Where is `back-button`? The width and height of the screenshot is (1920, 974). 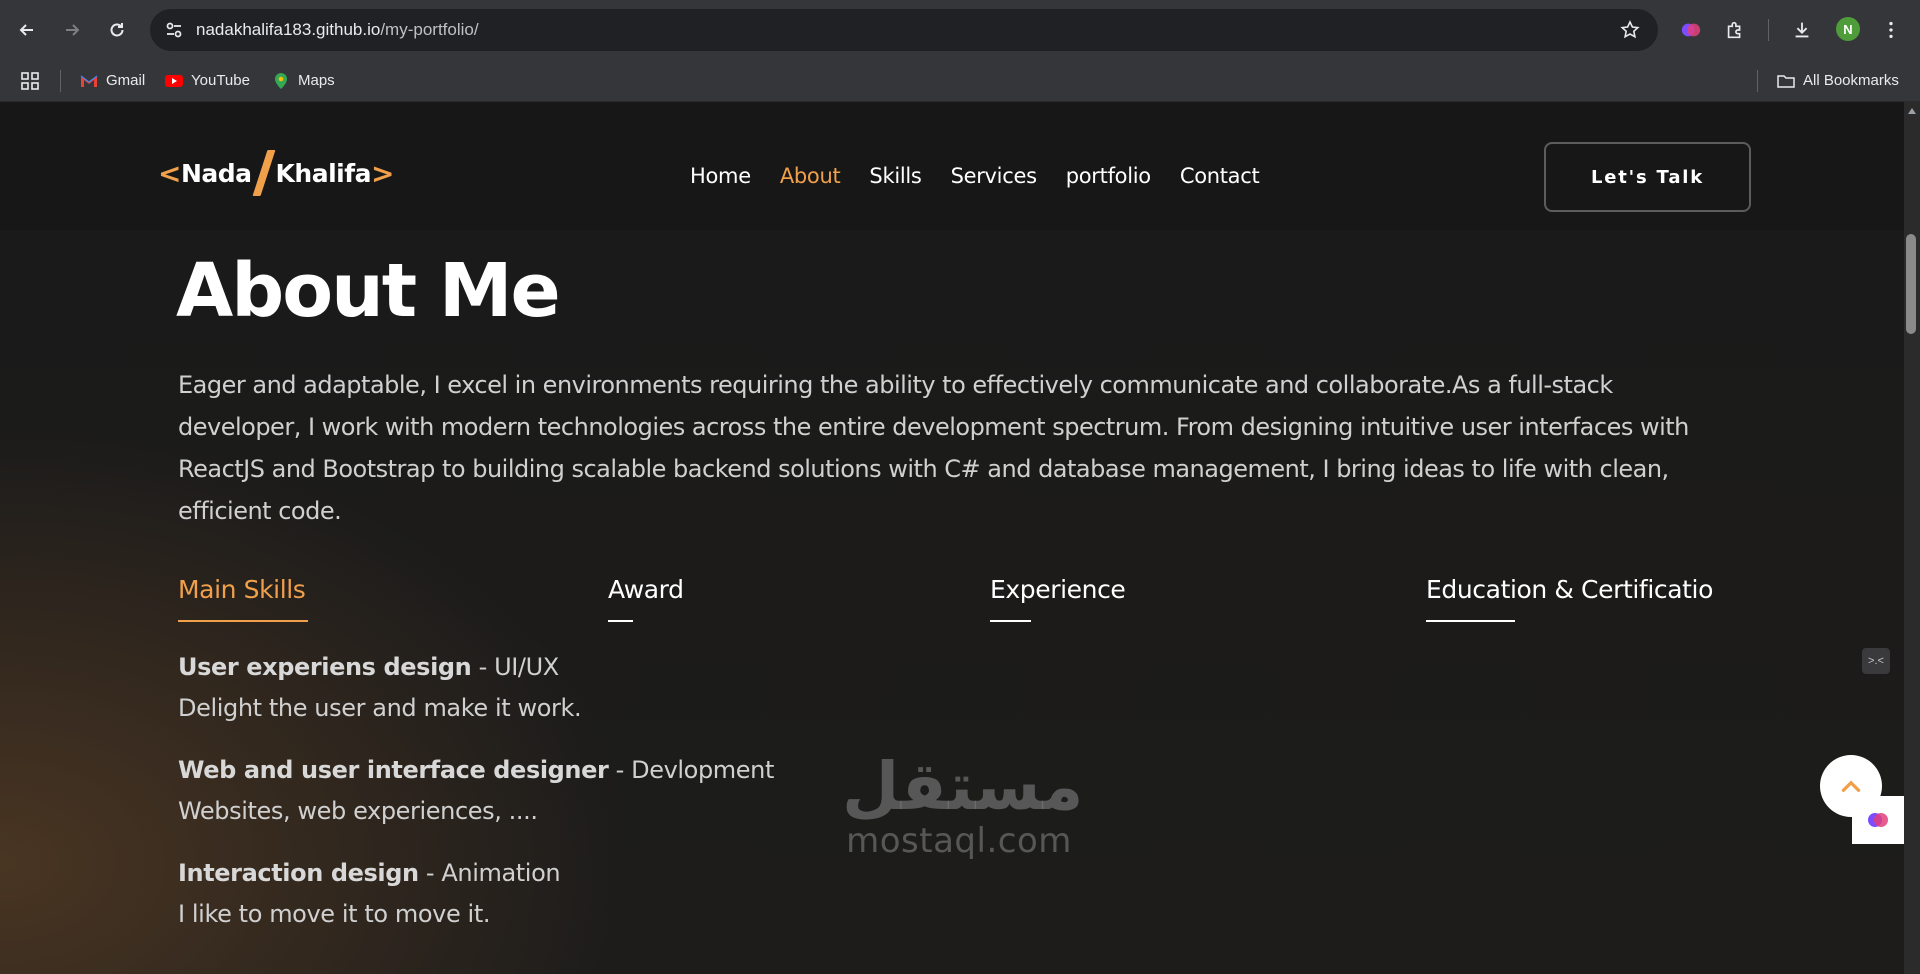
back-button is located at coordinates (27, 30).